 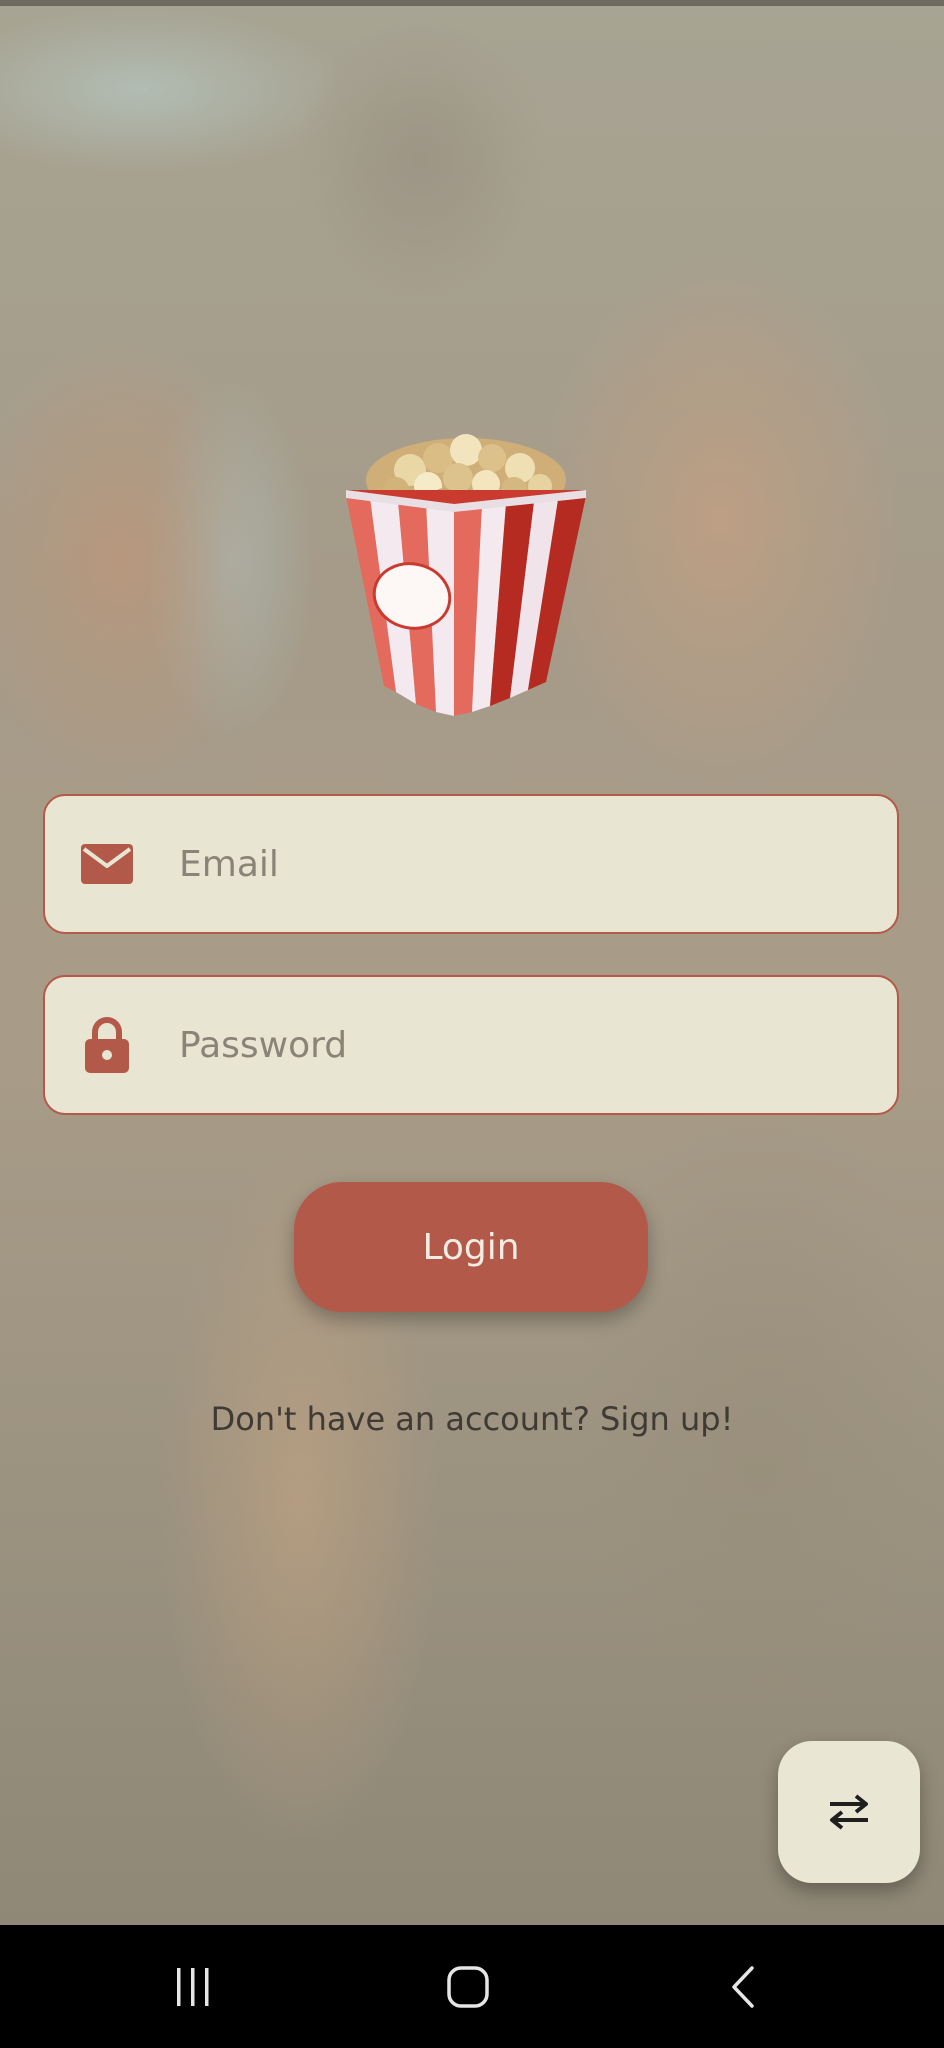 What do you see at coordinates (107, 864) in the screenshot?
I see `envelope-icon` at bounding box center [107, 864].